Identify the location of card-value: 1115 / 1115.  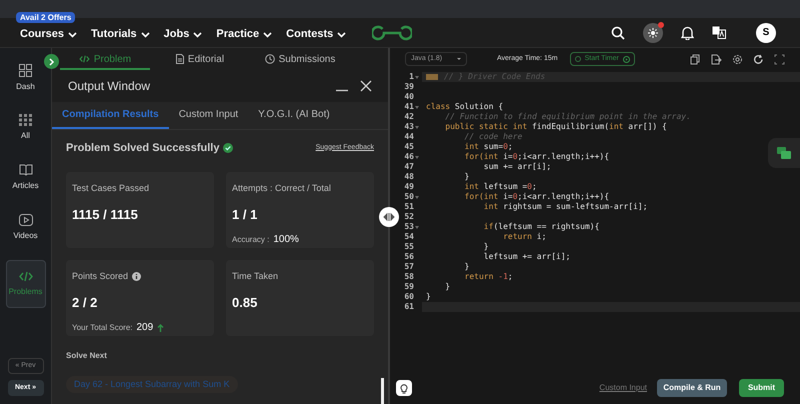
(105, 215).